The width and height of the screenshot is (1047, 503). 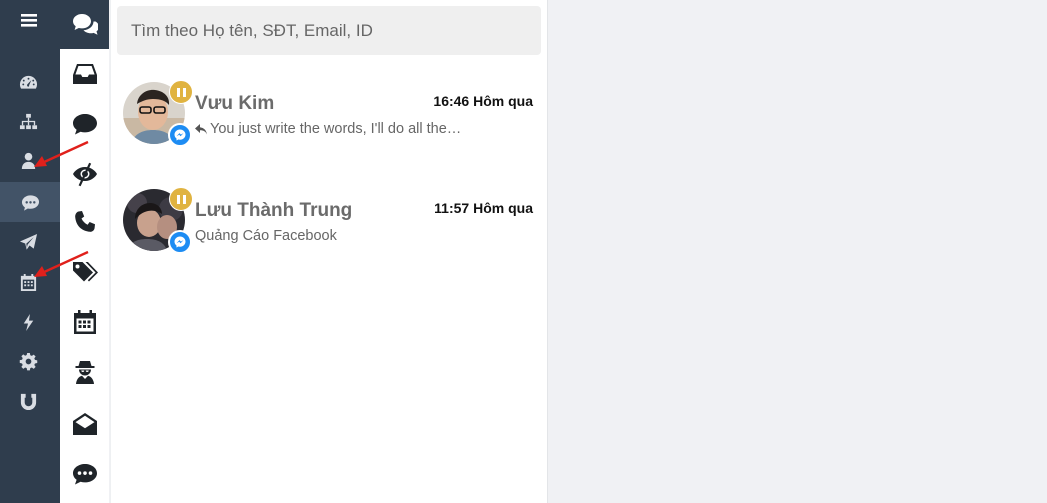 I want to click on filter-email, so click(x=84, y=424).